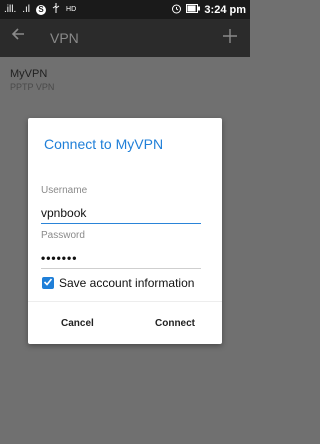  I want to click on dialog-title: Connect to MyVPN, so click(104, 144).